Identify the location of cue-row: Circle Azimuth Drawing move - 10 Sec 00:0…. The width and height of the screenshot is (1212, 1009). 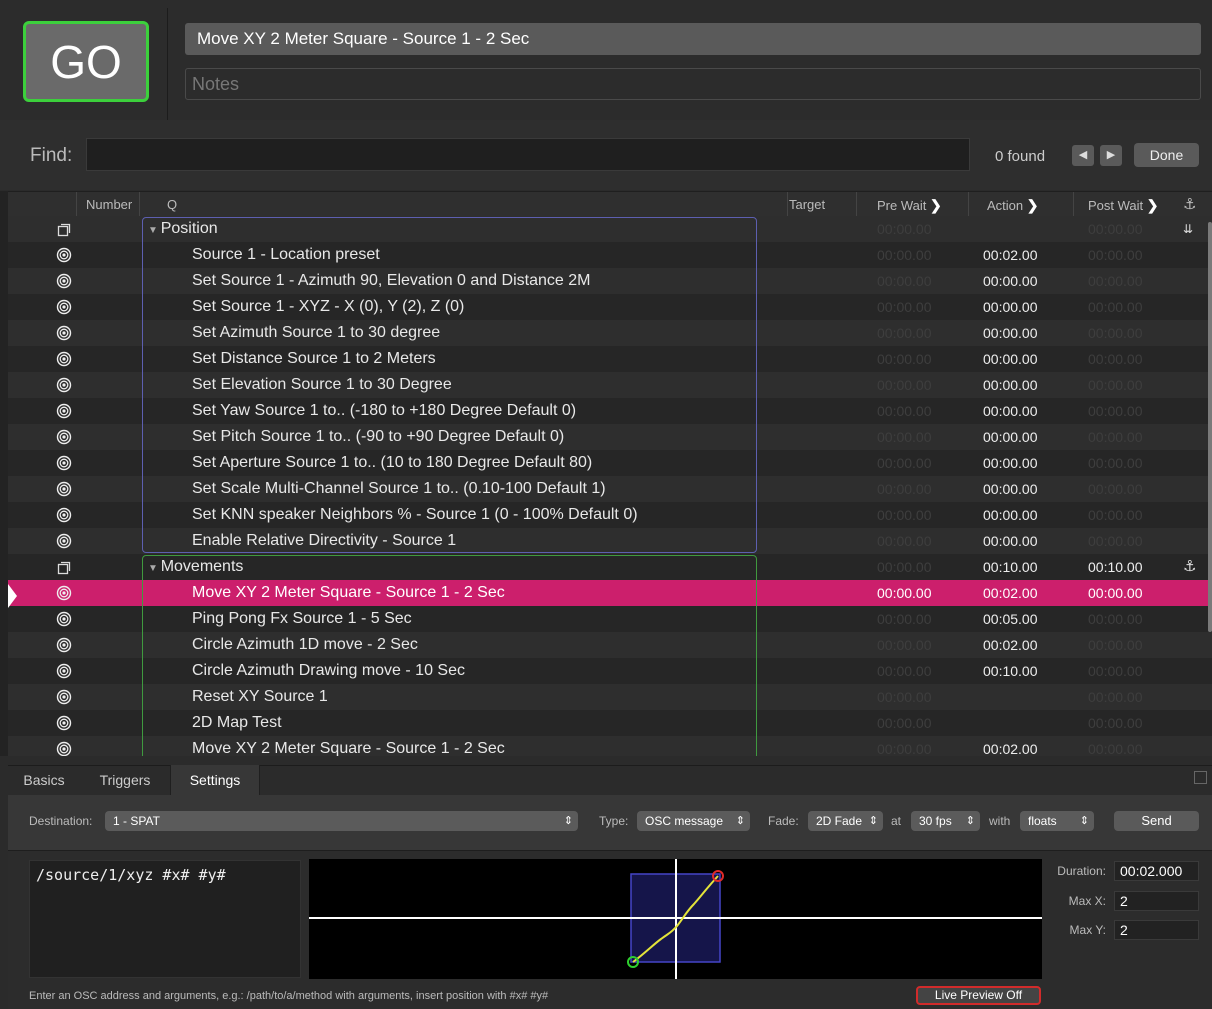
(610, 671).